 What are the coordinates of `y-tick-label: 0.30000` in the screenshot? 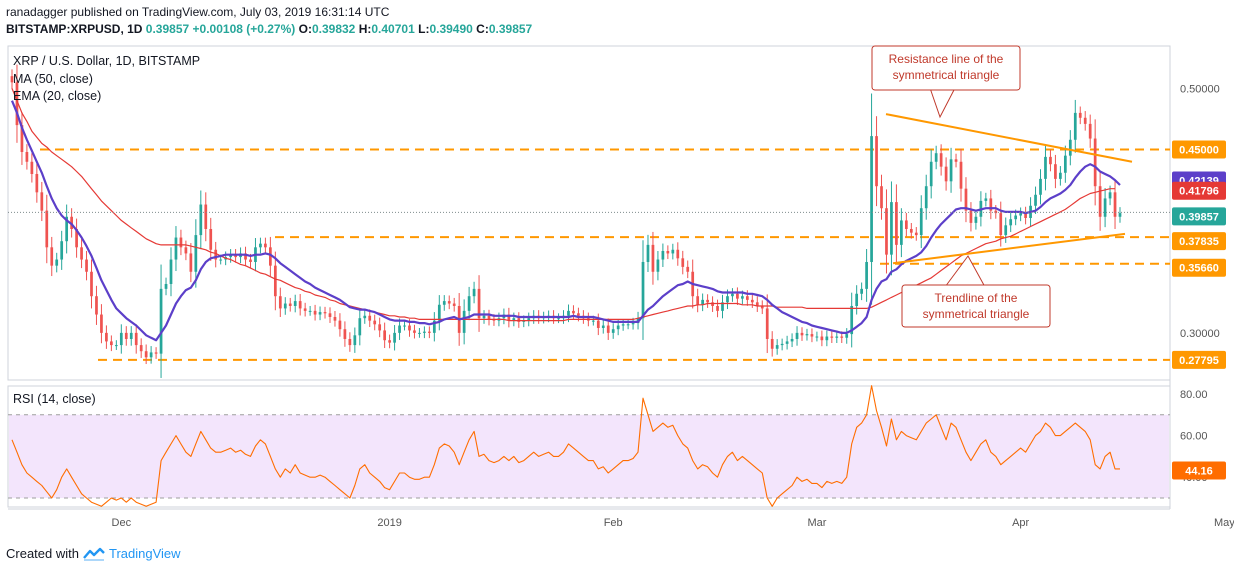 It's located at (1200, 334).